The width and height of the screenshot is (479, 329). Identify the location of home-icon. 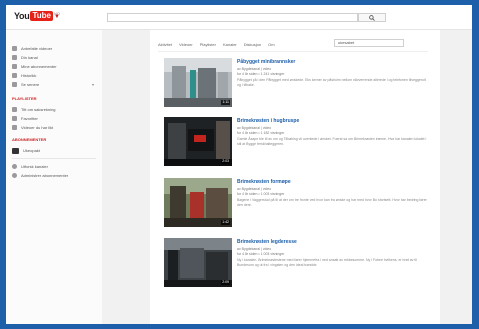
(14, 48).